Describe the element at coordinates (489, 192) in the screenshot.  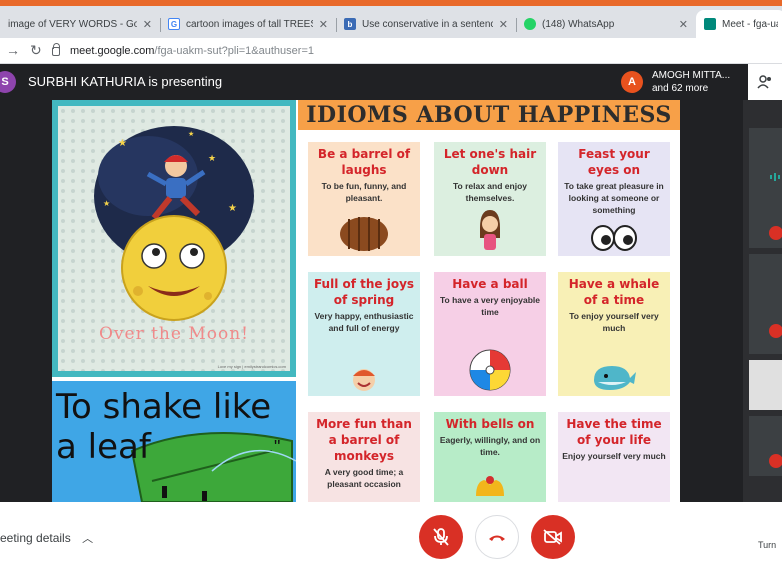
I see `idiom-definition: To relax and enjoy themselves.` at that location.